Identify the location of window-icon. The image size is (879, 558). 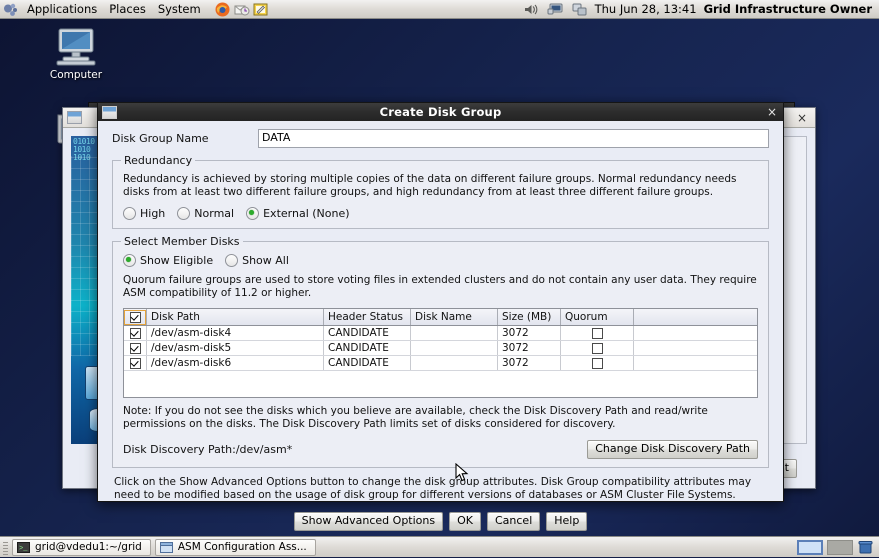
(74, 117).